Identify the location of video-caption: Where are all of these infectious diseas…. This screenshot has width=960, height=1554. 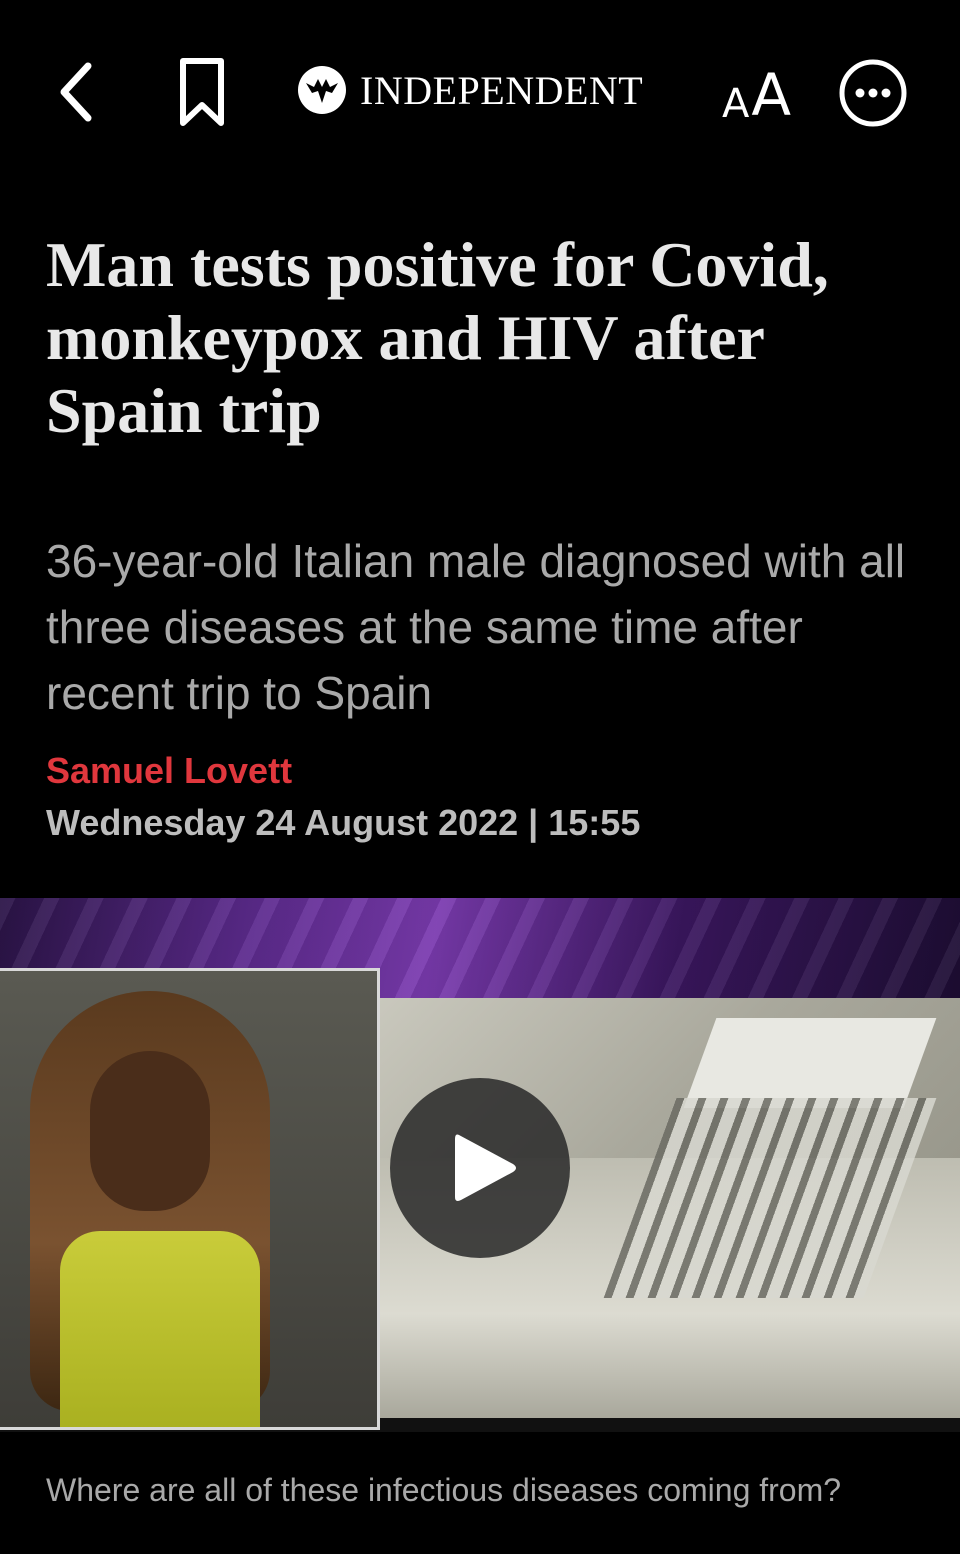
(444, 1490).